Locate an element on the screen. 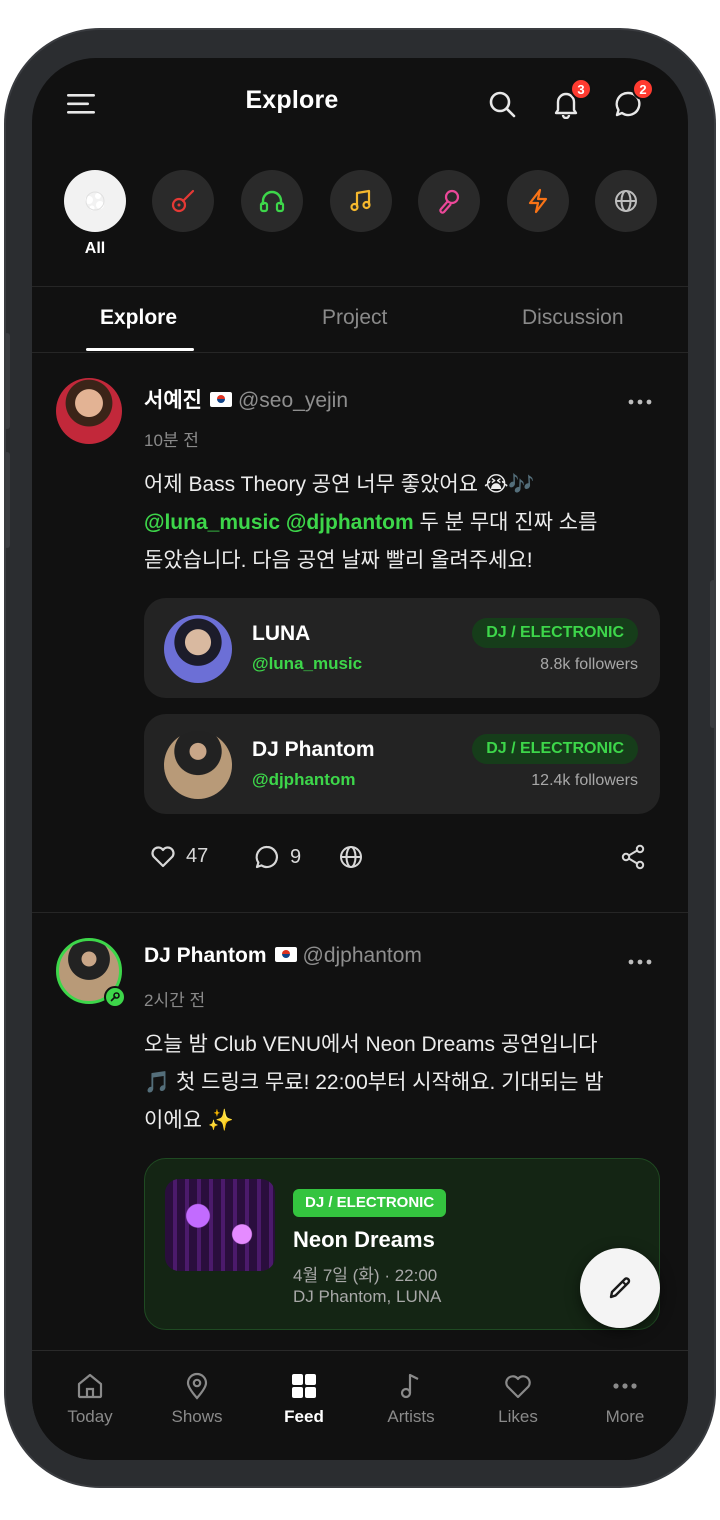 The image size is (720, 1520). post-text-line: 이에요 ✨ is located at coordinates (189, 1120).